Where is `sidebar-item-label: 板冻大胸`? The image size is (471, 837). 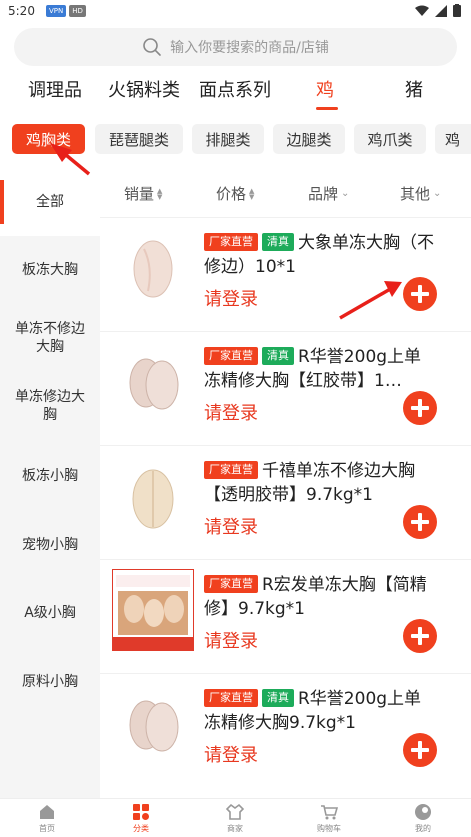
sidebar-item-label: 板冻大胸 is located at coordinates (50, 270).